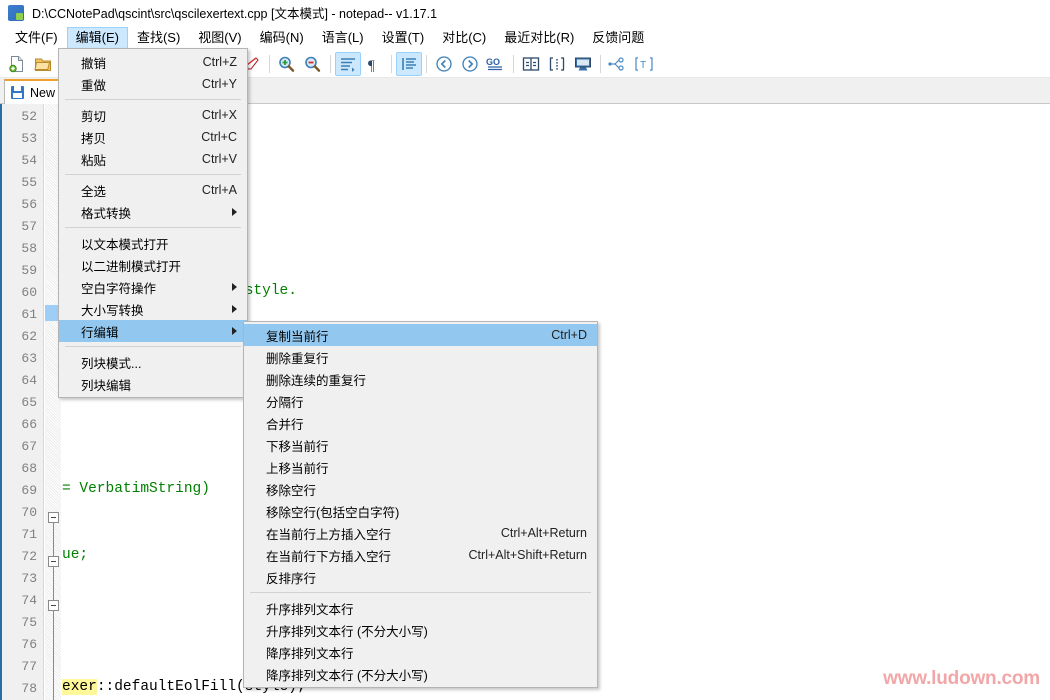 This screenshot has height=700, width=1050. Describe the element at coordinates (348, 63) in the screenshot. I see `word-wrap-icon` at that location.